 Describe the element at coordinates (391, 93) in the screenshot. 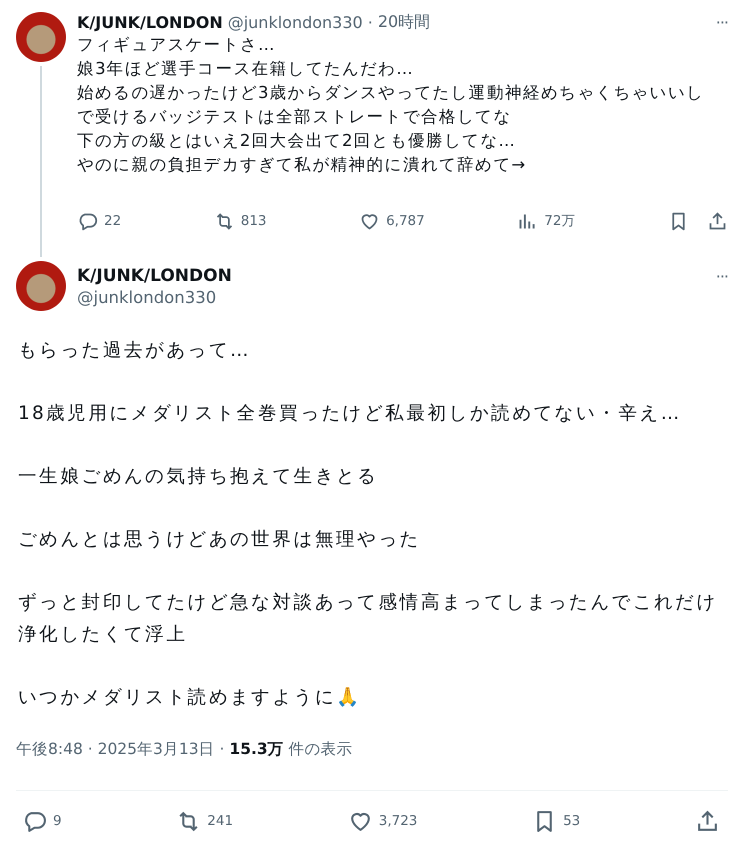

I see `post-text-line: 始めるの遅かったけど3歳からダンスやってたし運動神経めちゃくちゃいいし` at that location.